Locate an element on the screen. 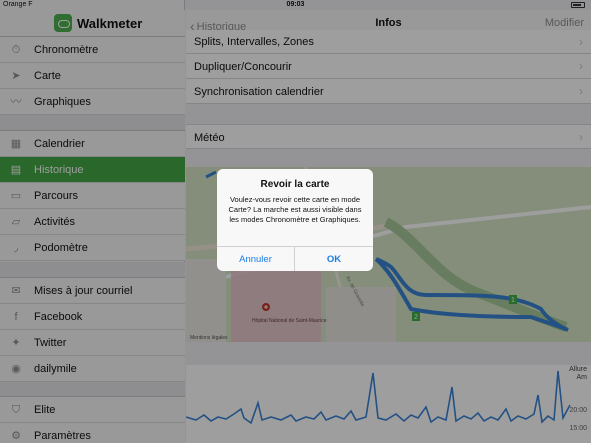 Image resolution: width=591 pixels, height=443 pixels. cancel-button: Annuler is located at coordinates (256, 259).